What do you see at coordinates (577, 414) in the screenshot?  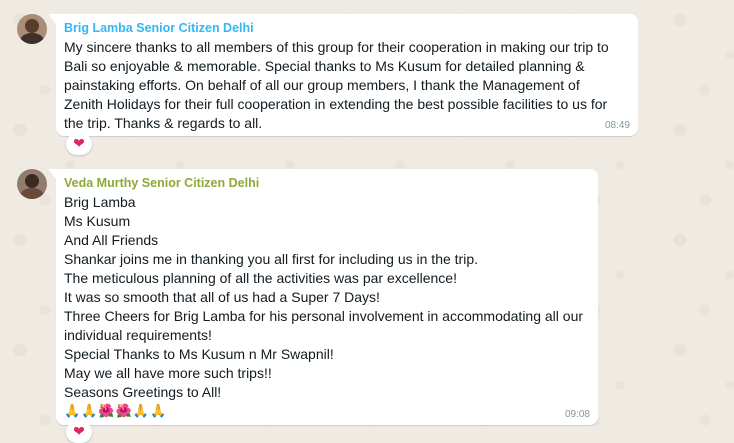 I see `message-timestamp: 09:08` at bounding box center [577, 414].